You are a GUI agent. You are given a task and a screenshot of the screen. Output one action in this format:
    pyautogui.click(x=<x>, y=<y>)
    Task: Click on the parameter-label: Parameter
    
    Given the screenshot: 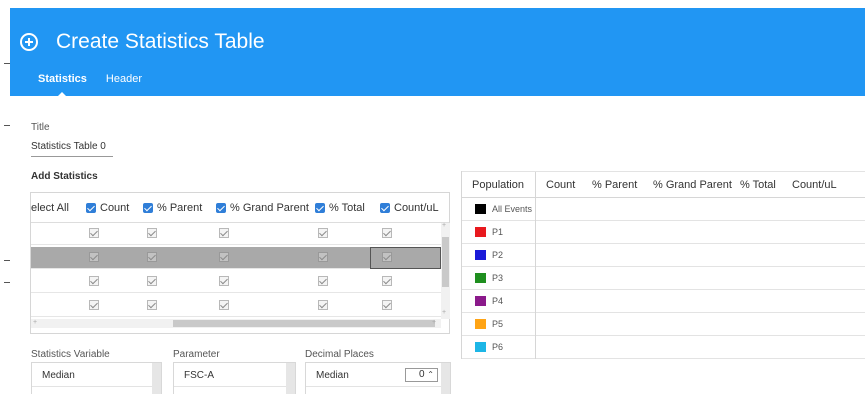 What is the action you would take?
    pyautogui.click(x=196, y=354)
    